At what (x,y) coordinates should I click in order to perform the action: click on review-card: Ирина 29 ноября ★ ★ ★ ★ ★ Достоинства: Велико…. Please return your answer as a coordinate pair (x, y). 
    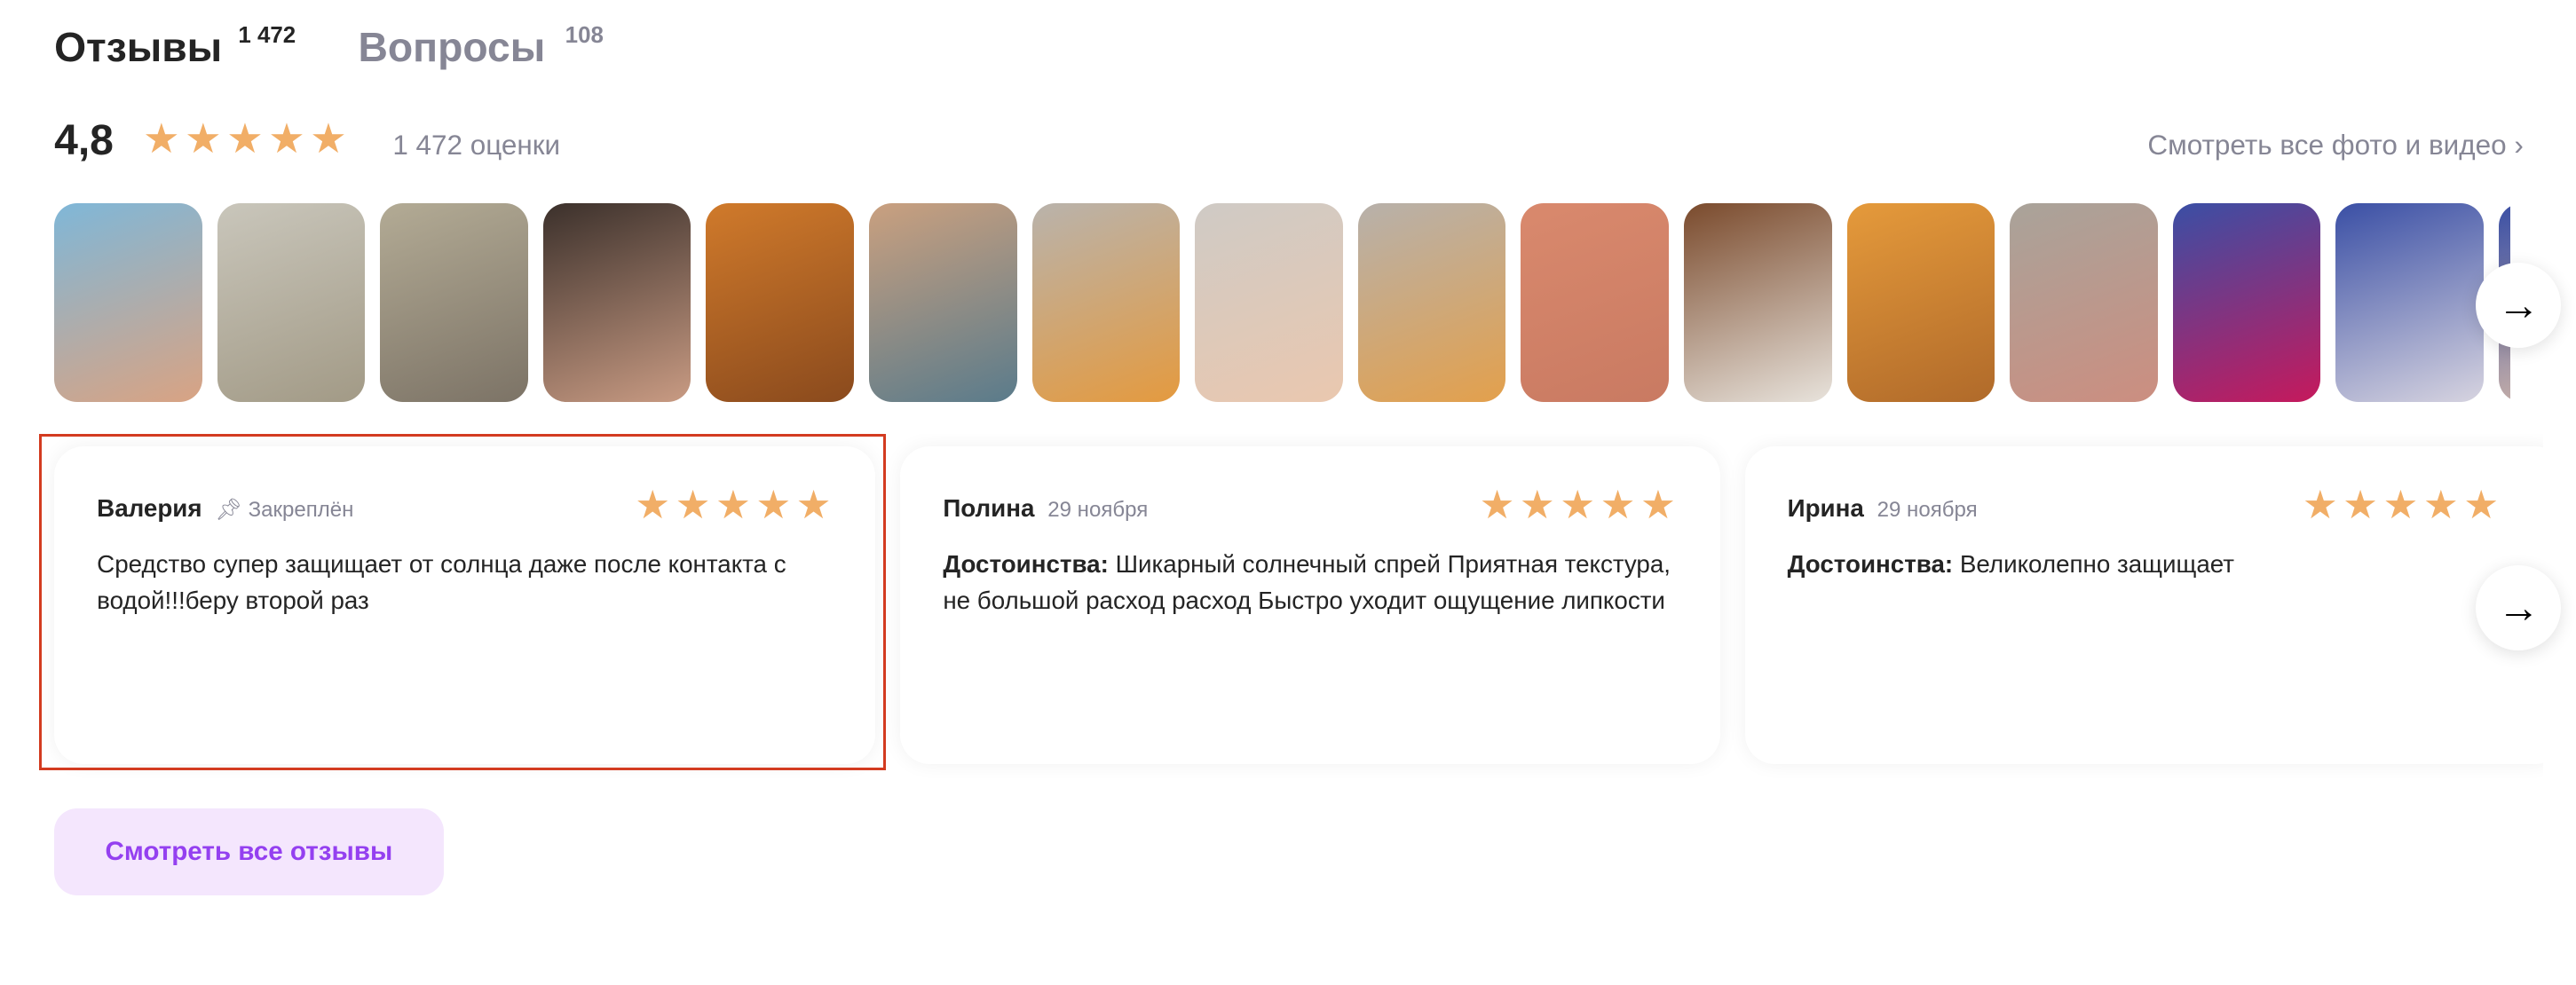
    Looking at the image, I should click on (2144, 605).